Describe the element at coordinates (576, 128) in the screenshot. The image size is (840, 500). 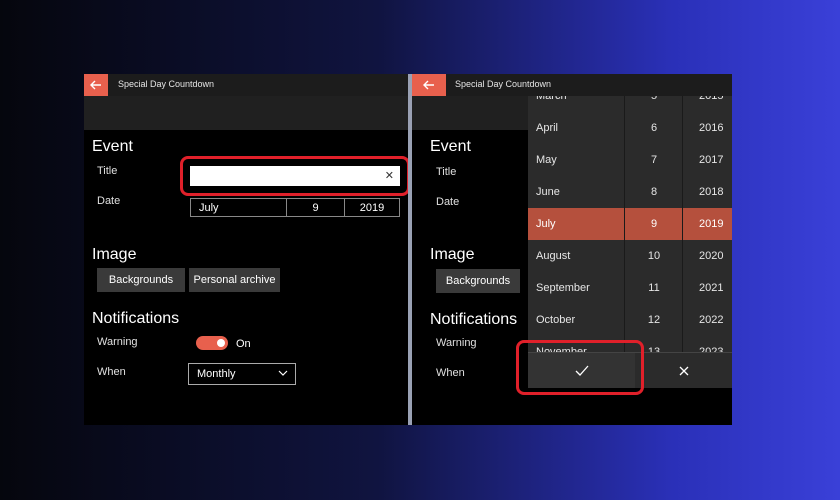
I see `picker-month-item: April` at that location.